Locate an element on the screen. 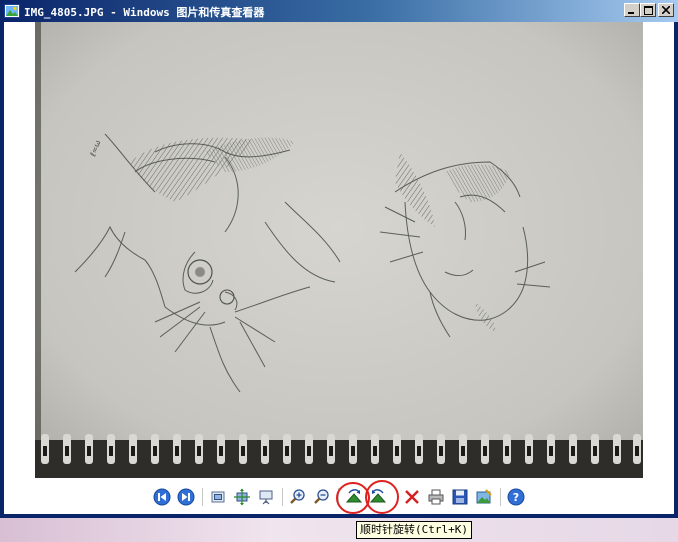 The height and width of the screenshot is (542, 678). previous-image-button is located at coordinates (162, 497).